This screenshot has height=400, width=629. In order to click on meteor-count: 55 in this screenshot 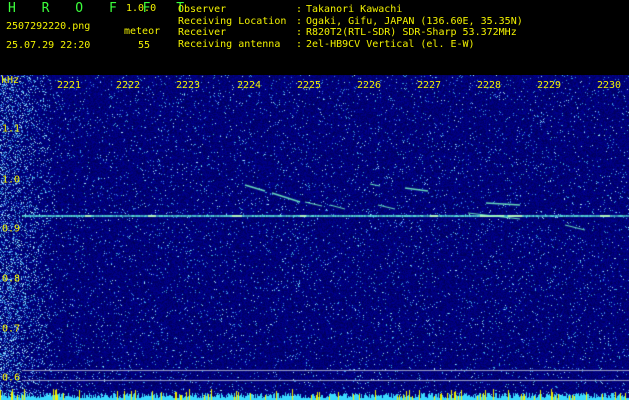, I will do `click(144, 45)`.